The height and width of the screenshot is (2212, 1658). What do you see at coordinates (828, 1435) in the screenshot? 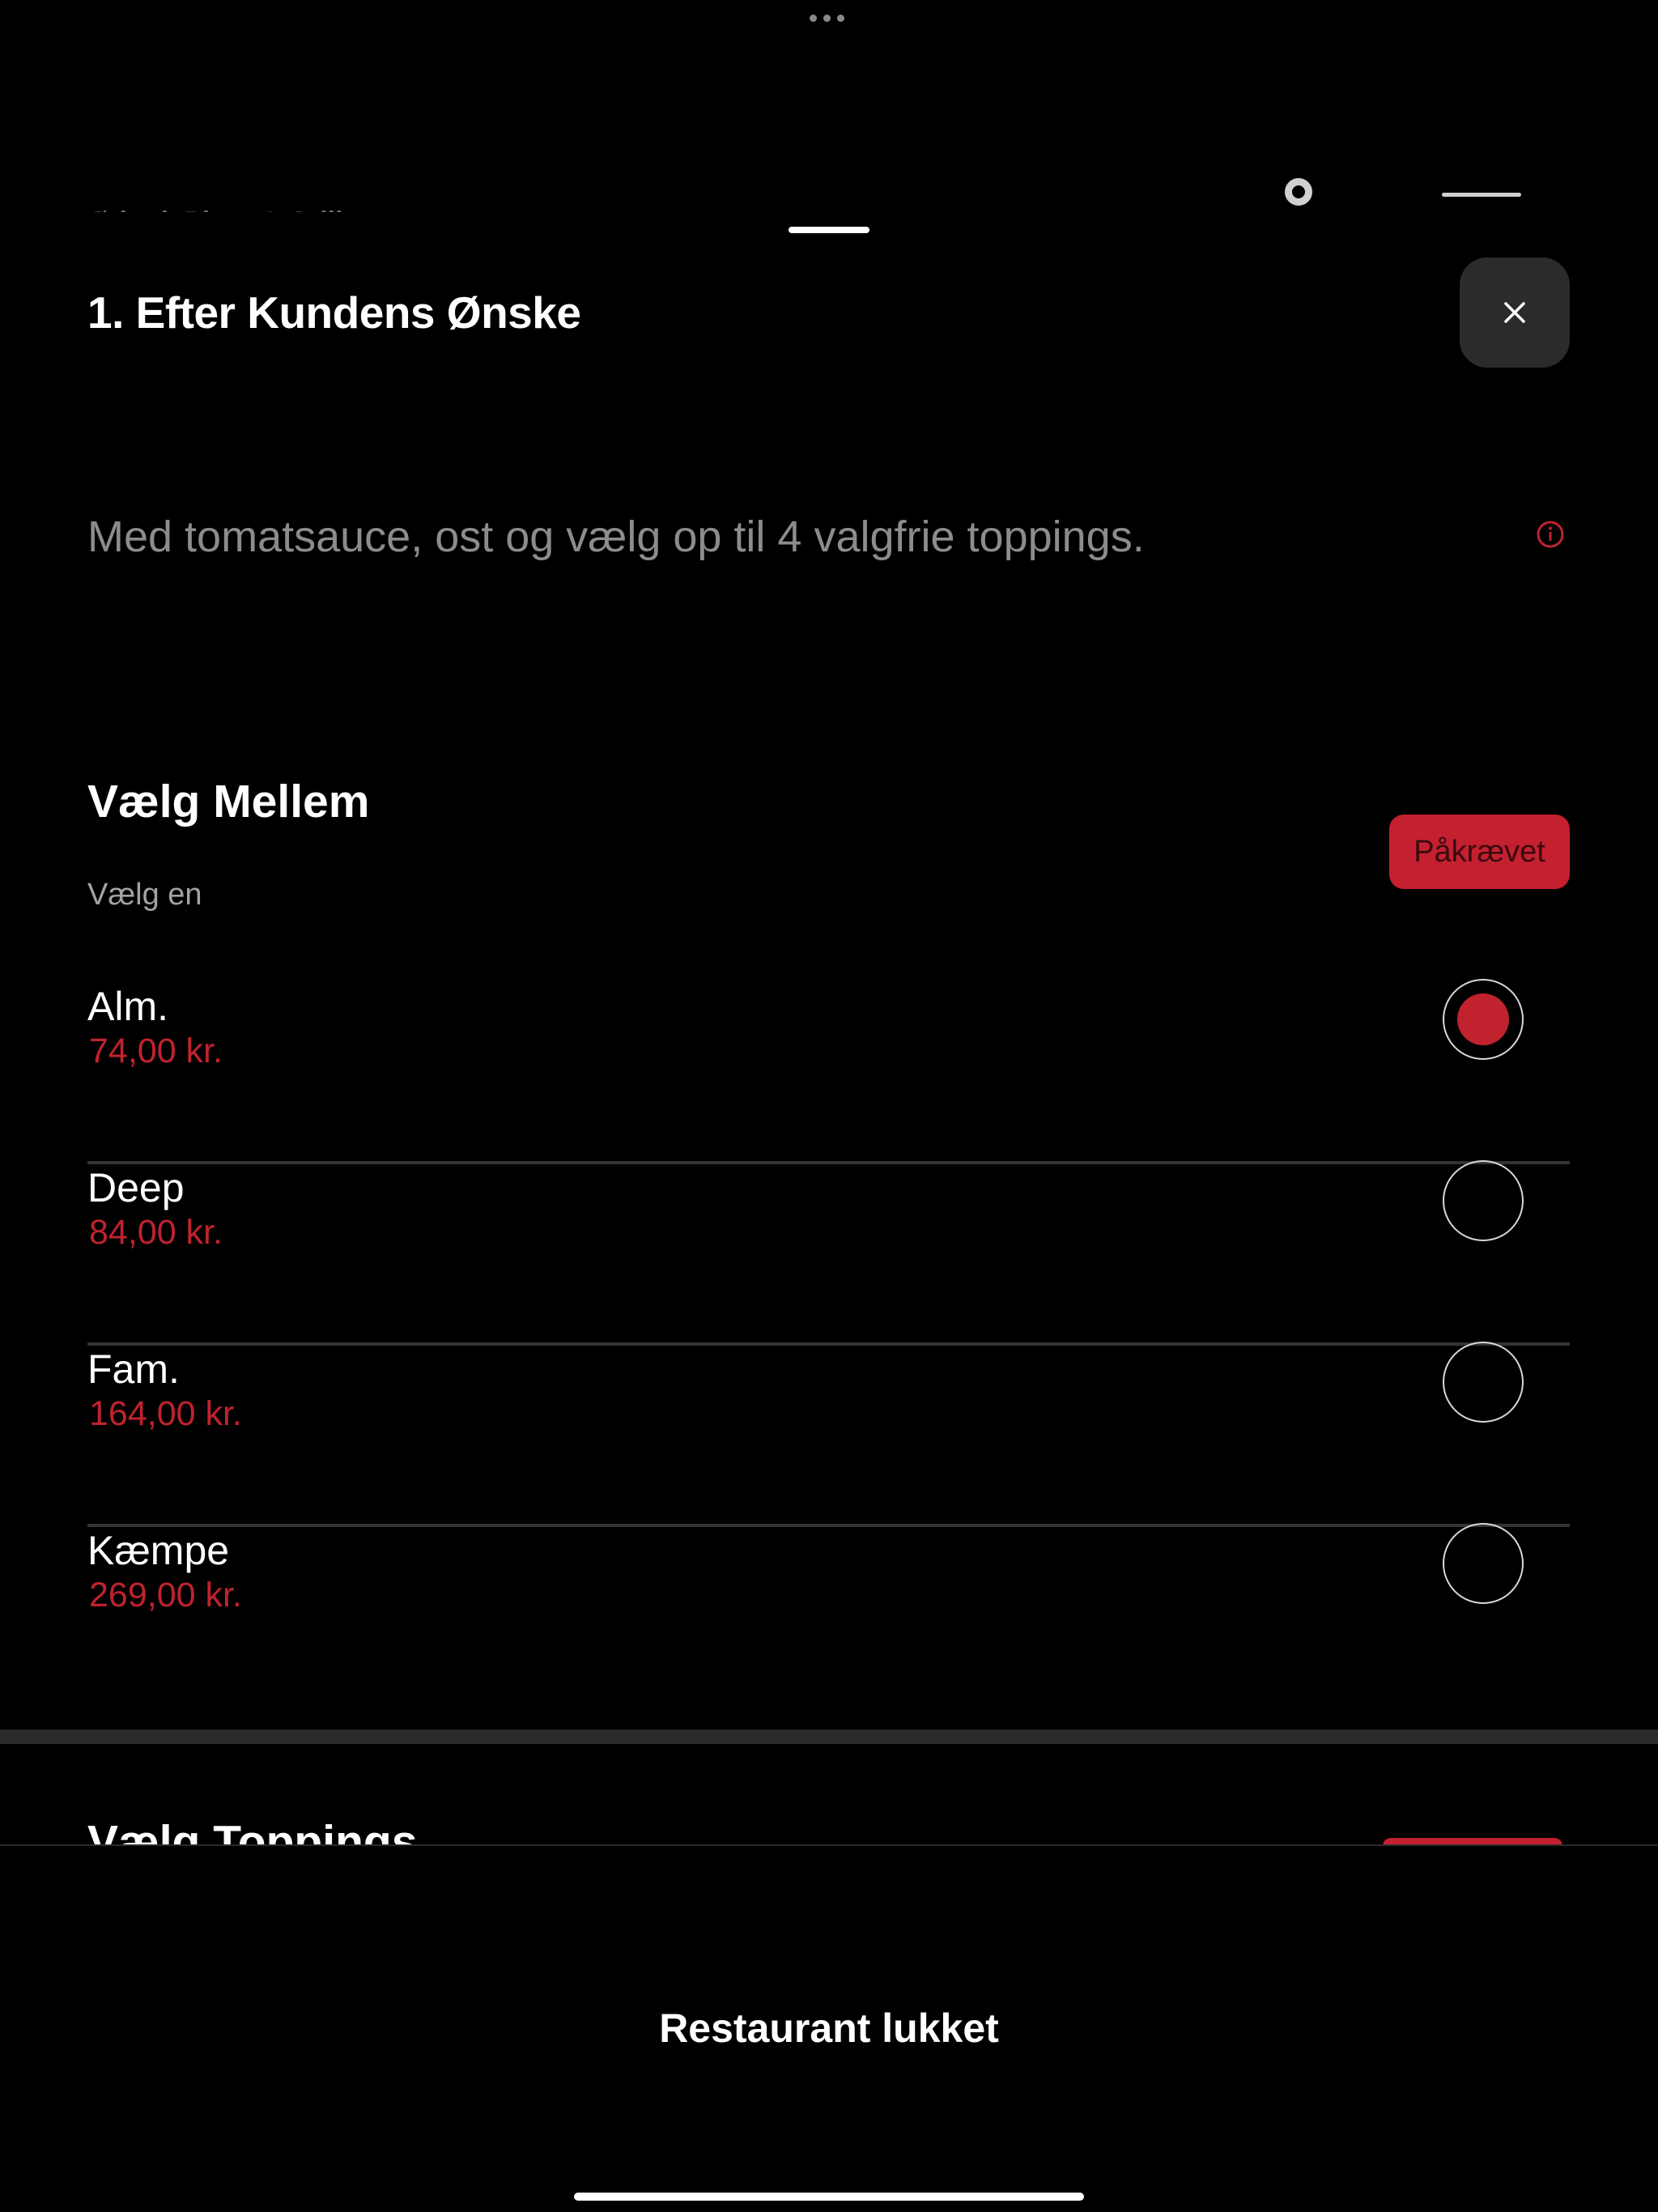
I see `size-option-fam: Fam. 164,00 kr.` at bounding box center [828, 1435].